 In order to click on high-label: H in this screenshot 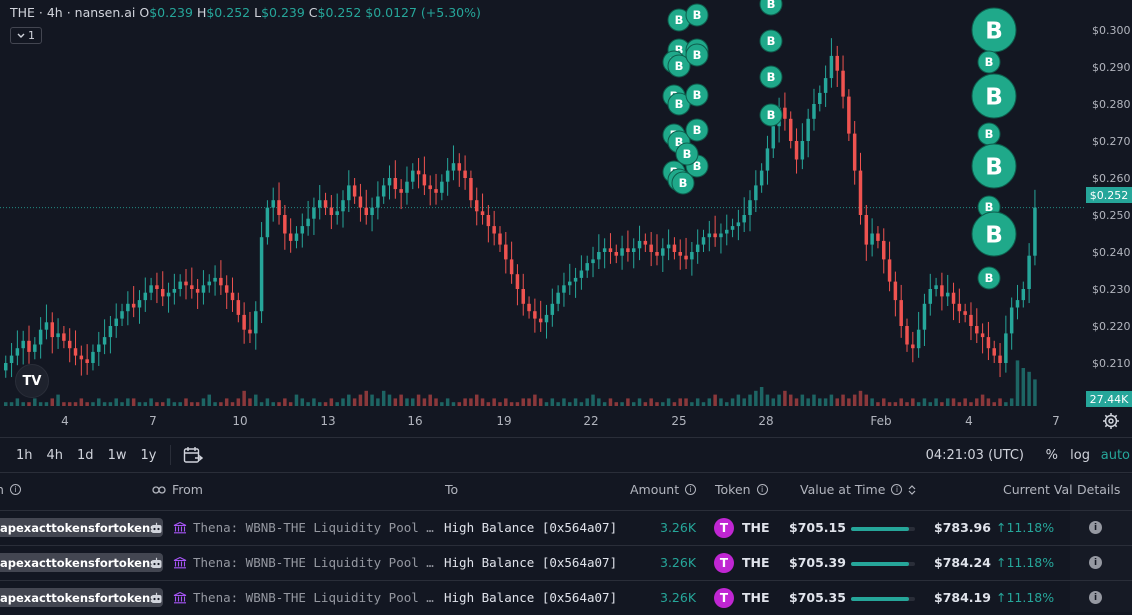, I will do `click(201, 12)`.